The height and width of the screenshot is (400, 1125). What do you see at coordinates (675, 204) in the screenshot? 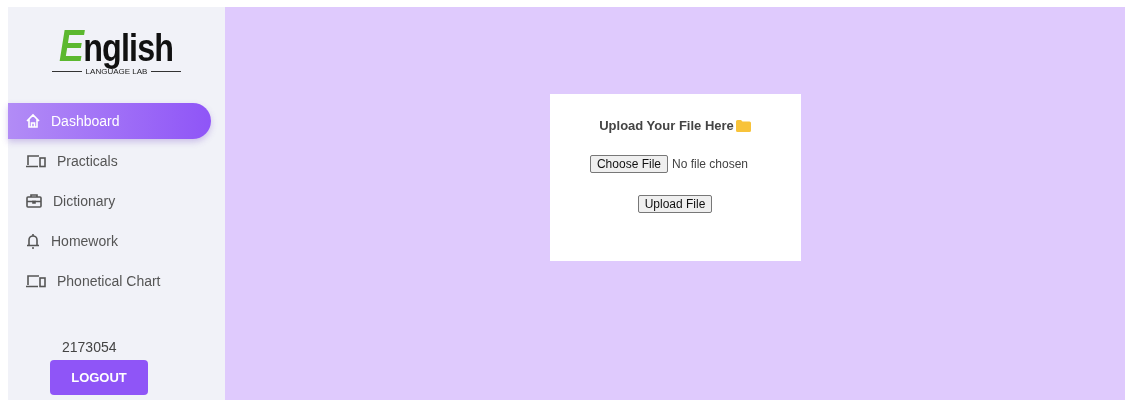
I see `upload-button: Upload File` at bounding box center [675, 204].